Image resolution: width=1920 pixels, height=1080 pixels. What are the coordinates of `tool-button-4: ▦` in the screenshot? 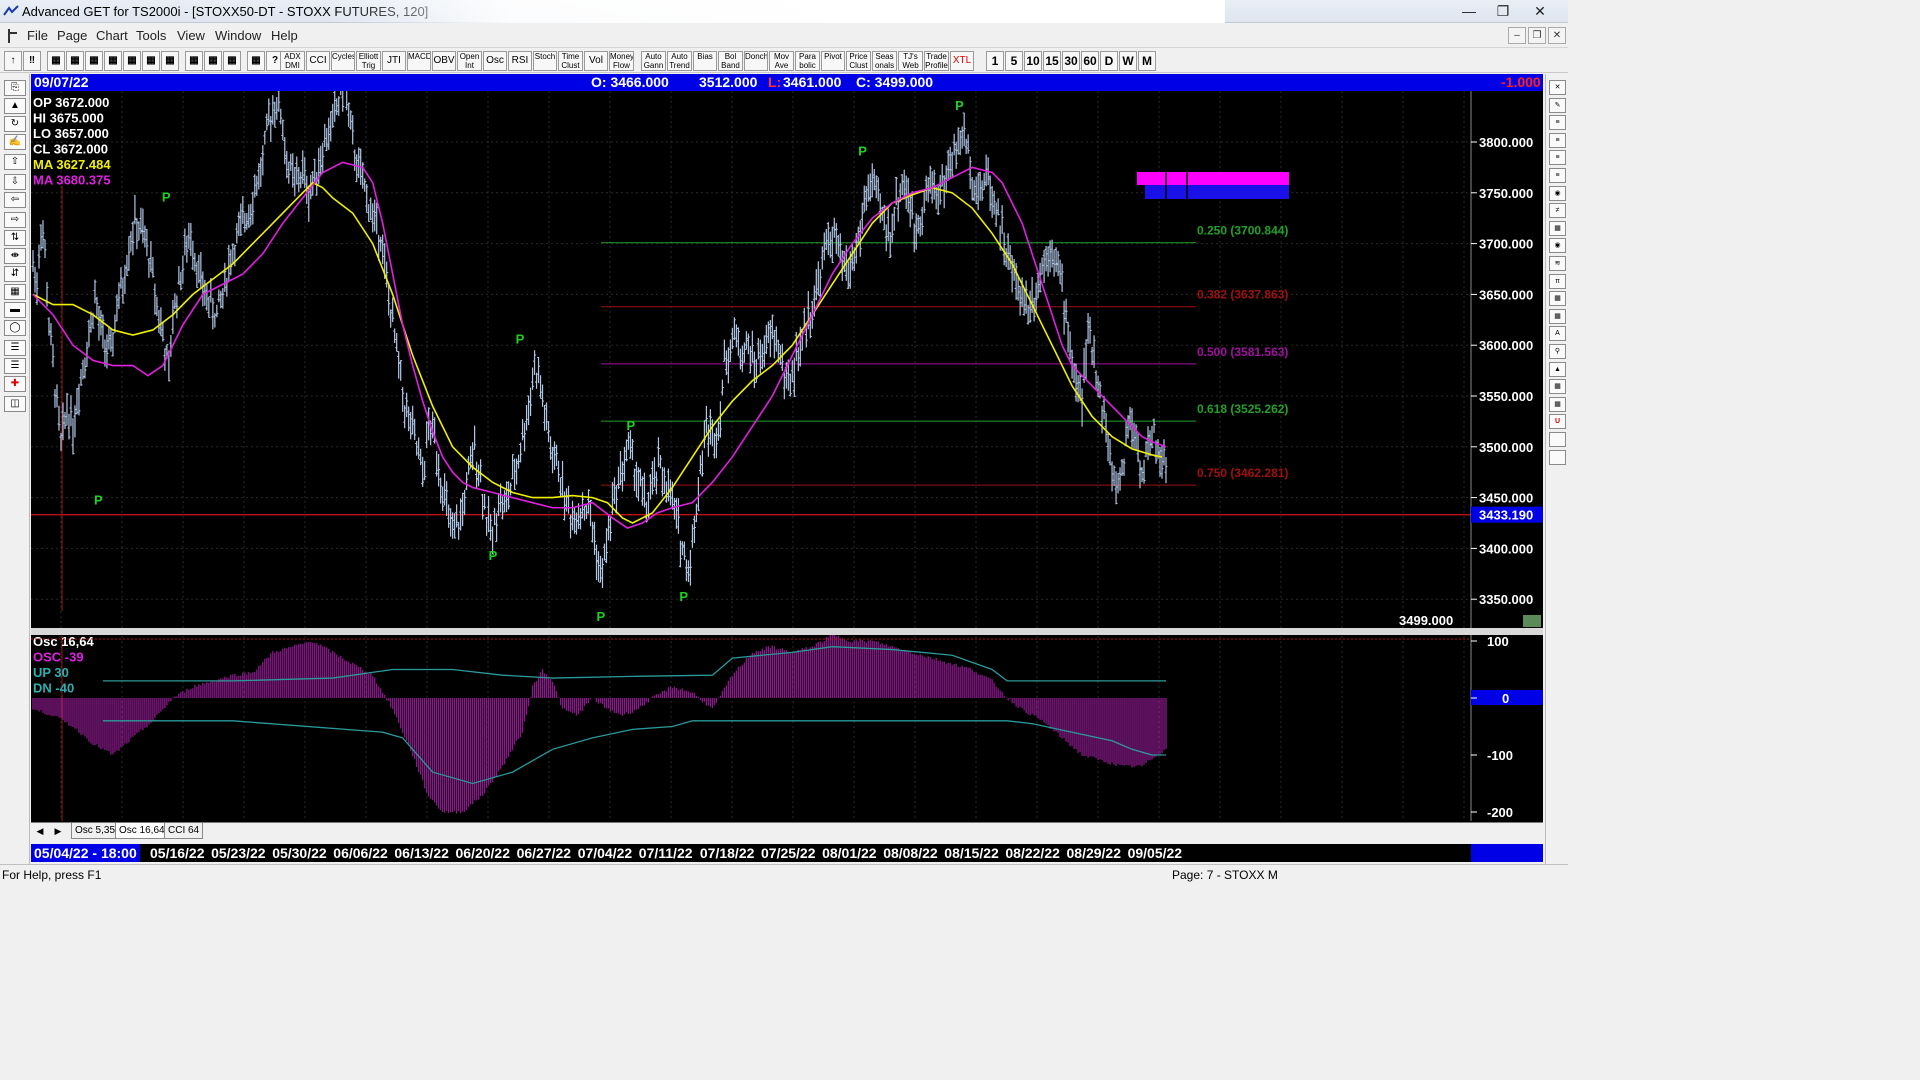 It's located at (94, 61).